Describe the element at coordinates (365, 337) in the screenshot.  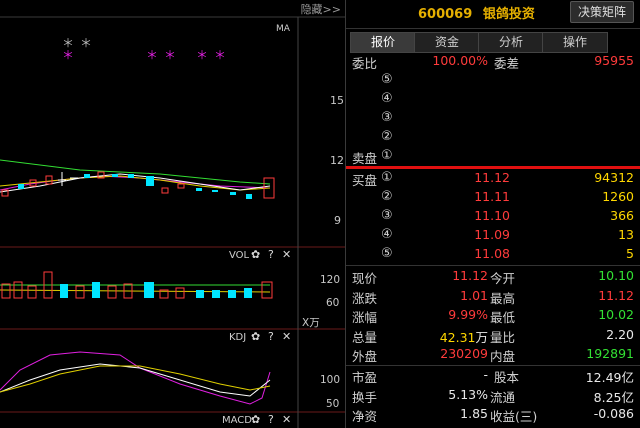
I see `quote-label: 总量` at that location.